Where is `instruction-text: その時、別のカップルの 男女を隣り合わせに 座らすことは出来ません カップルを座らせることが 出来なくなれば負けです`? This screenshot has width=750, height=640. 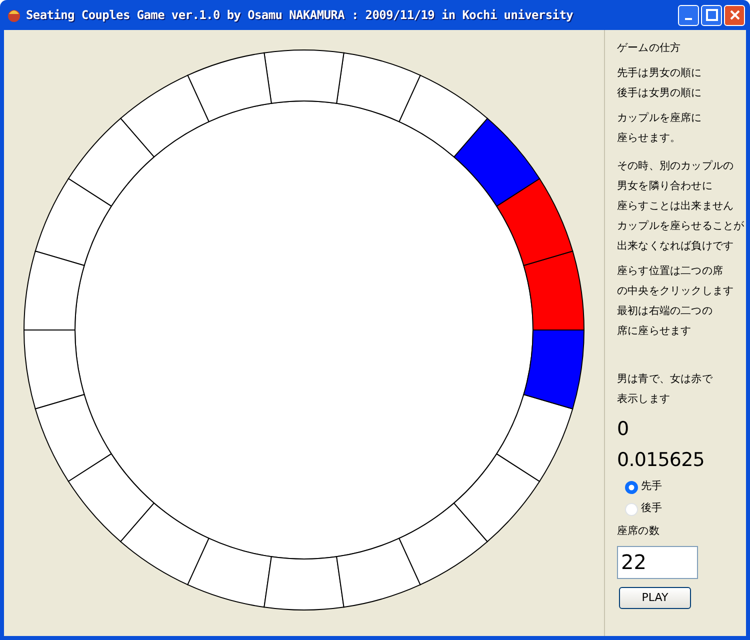 instruction-text: その時、別のカップルの 男女を隣り合わせに 座らすことは出来ません カップルを座らせることが 出来なくなれば負けです is located at coordinates (681, 206).